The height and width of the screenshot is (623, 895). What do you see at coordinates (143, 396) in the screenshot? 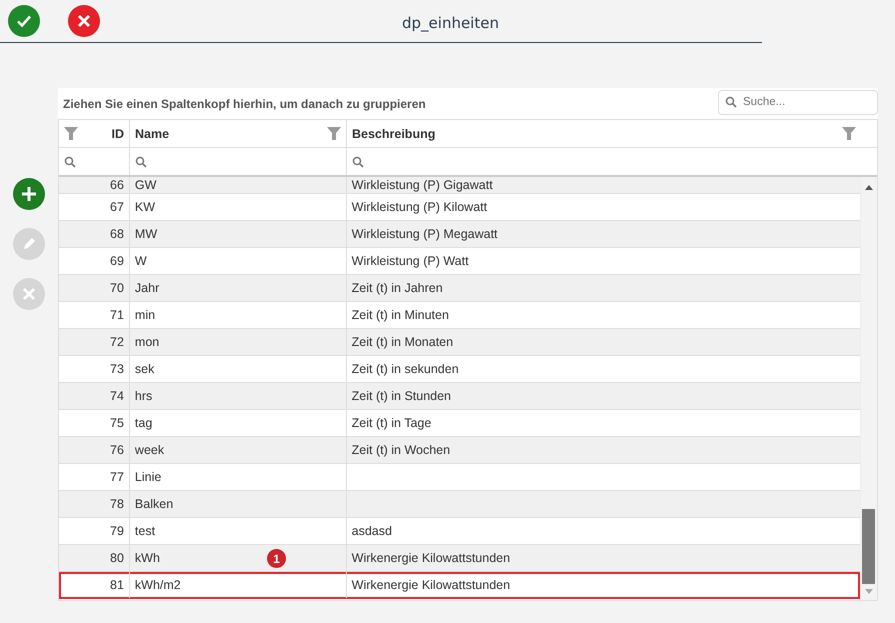
I see `name-cell: hrs` at bounding box center [143, 396].